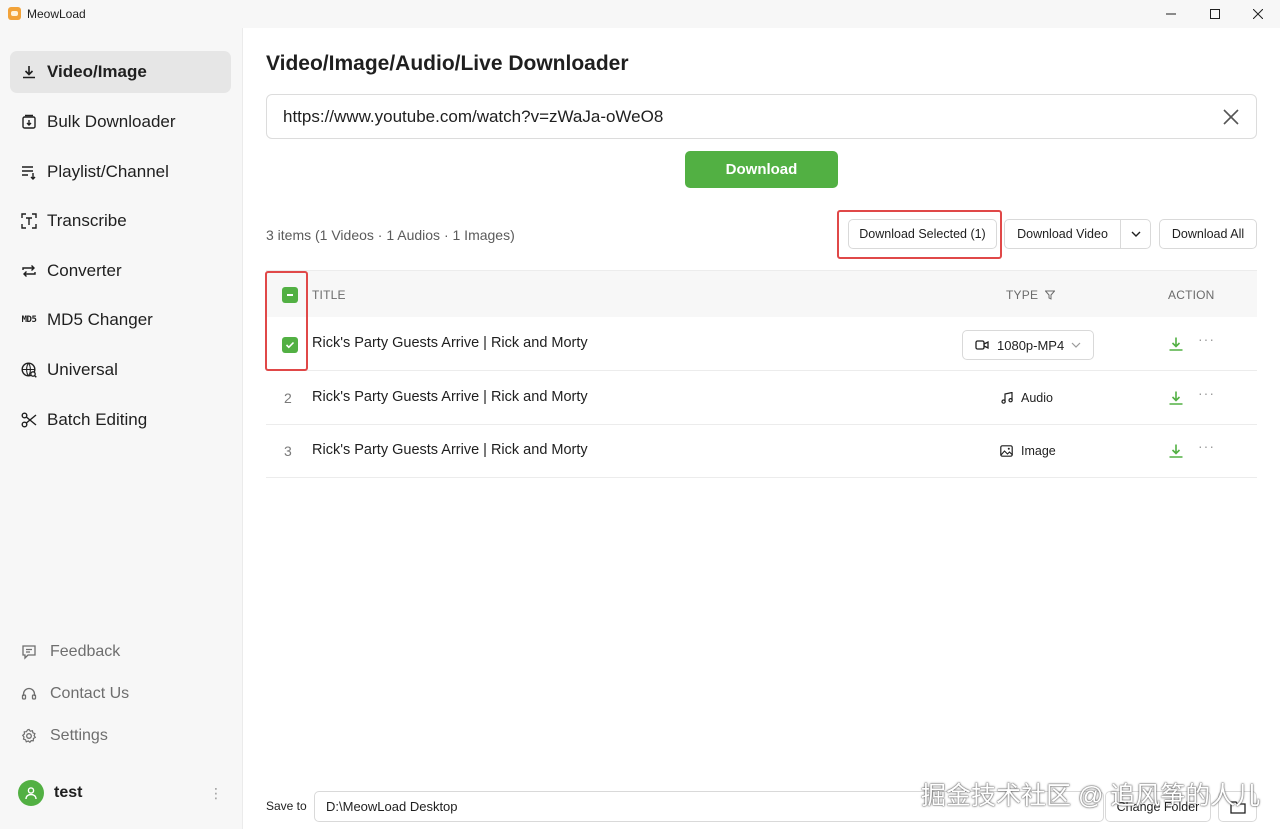 The height and width of the screenshot is (829, 1280). What do you see at coordinates (1031, 345) in the screenshot?
I see `format-select-value: 1080p-MP4` at bounding box center [1031, 345].